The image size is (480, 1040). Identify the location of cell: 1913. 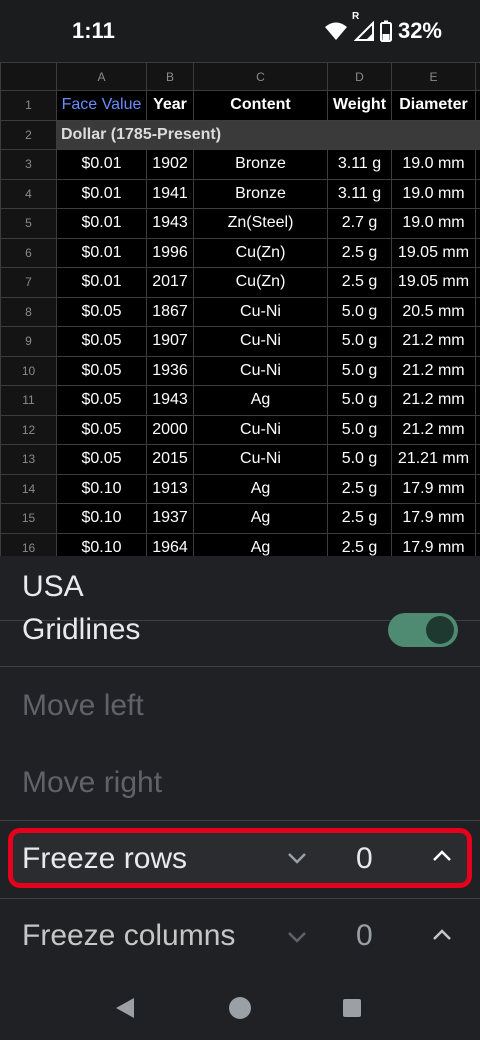
(170, 488).